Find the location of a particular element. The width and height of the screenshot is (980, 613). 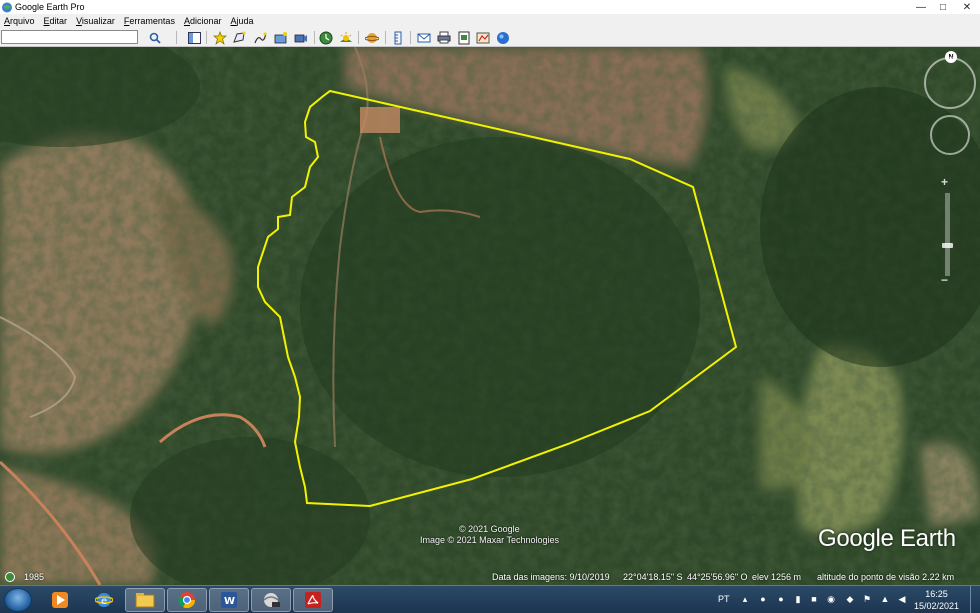

path-icon is located at coordinates (260, 37).